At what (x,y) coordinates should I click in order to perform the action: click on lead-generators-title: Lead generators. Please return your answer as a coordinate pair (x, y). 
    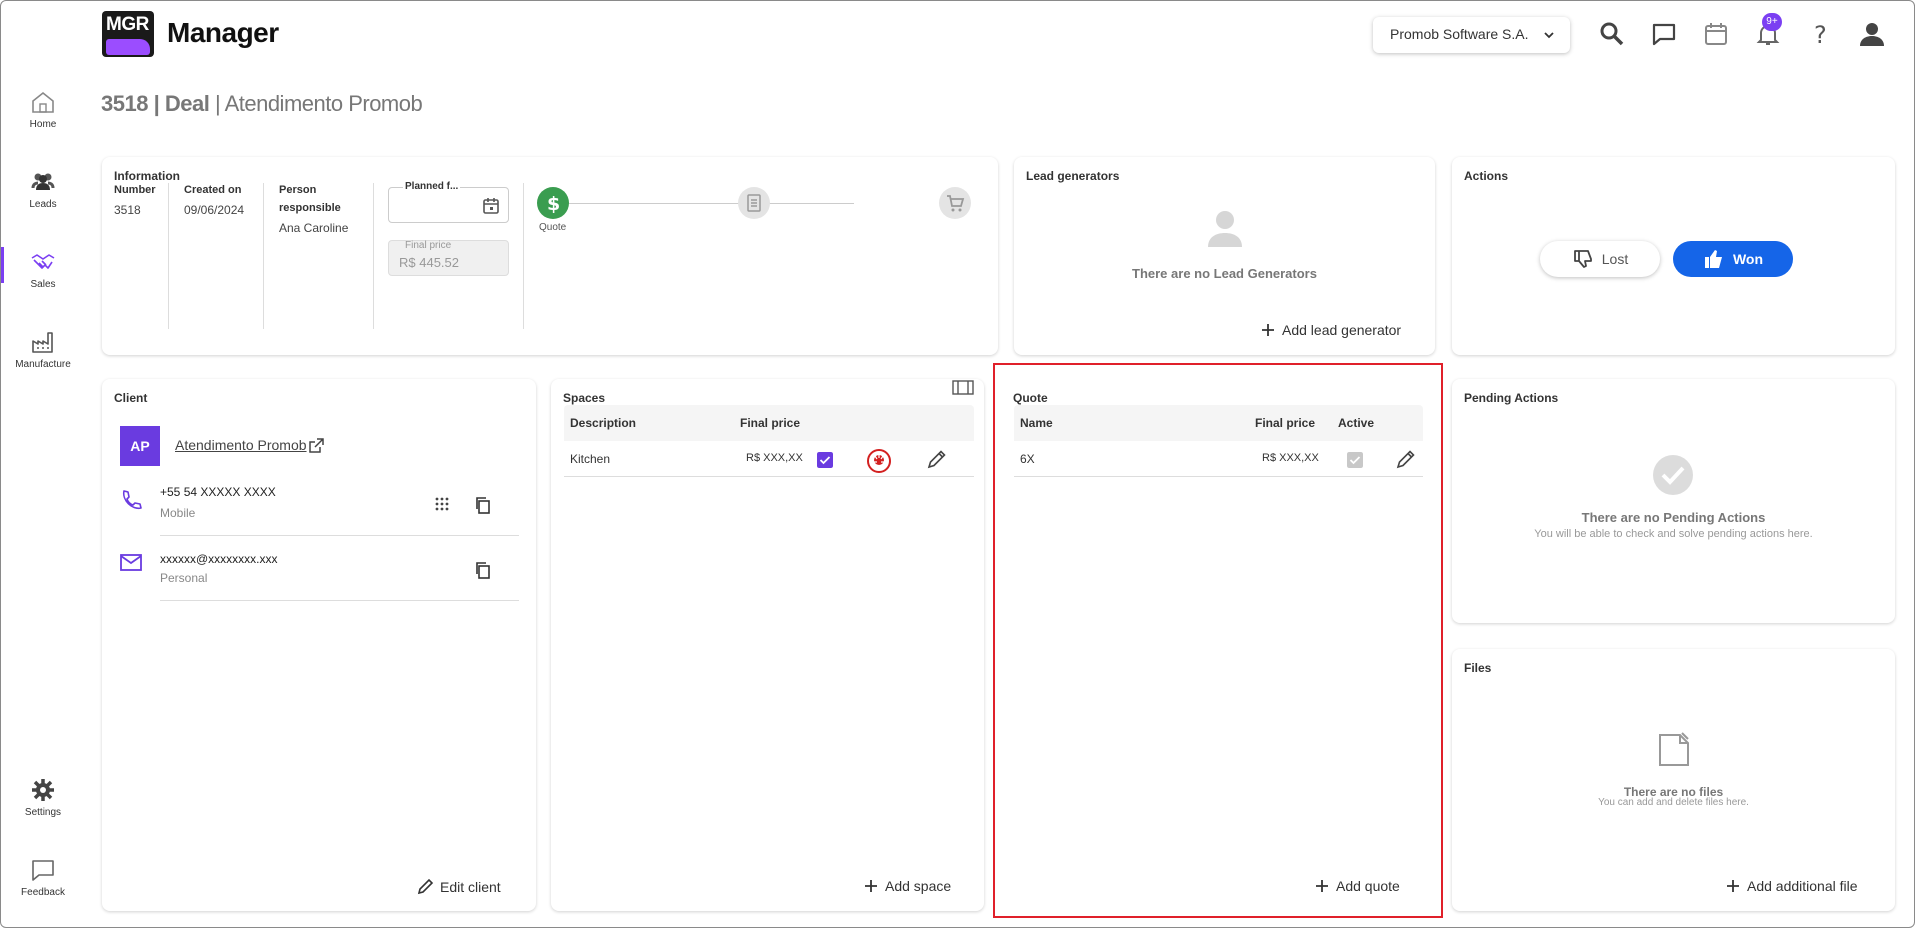
    Looking at the image, I should click on (1073, 176).